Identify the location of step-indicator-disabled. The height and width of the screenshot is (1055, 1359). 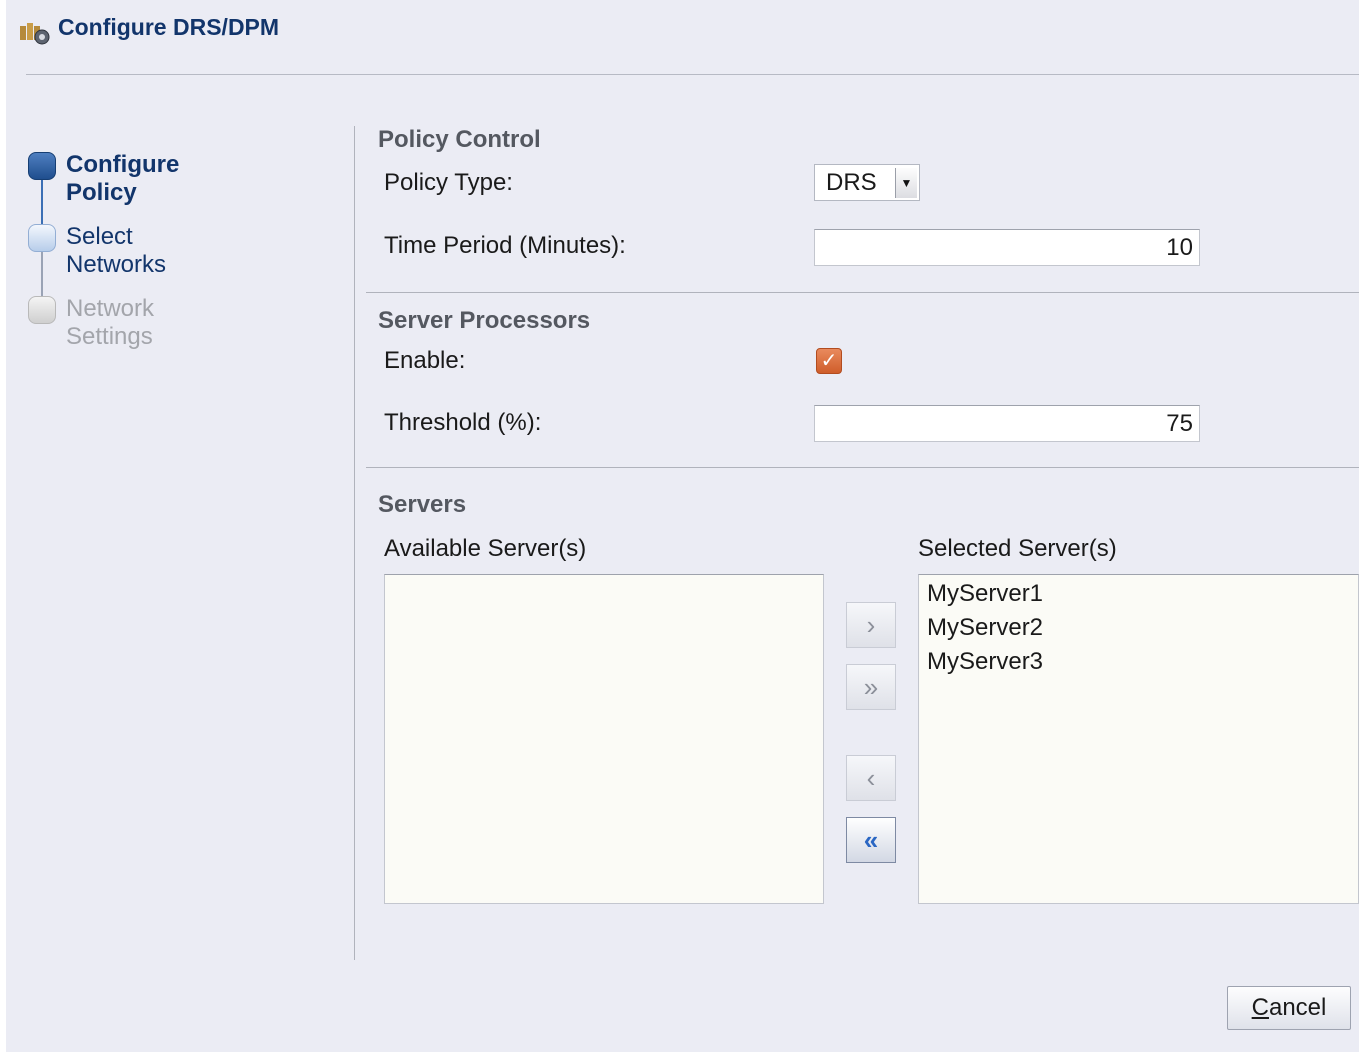
(42, 310).